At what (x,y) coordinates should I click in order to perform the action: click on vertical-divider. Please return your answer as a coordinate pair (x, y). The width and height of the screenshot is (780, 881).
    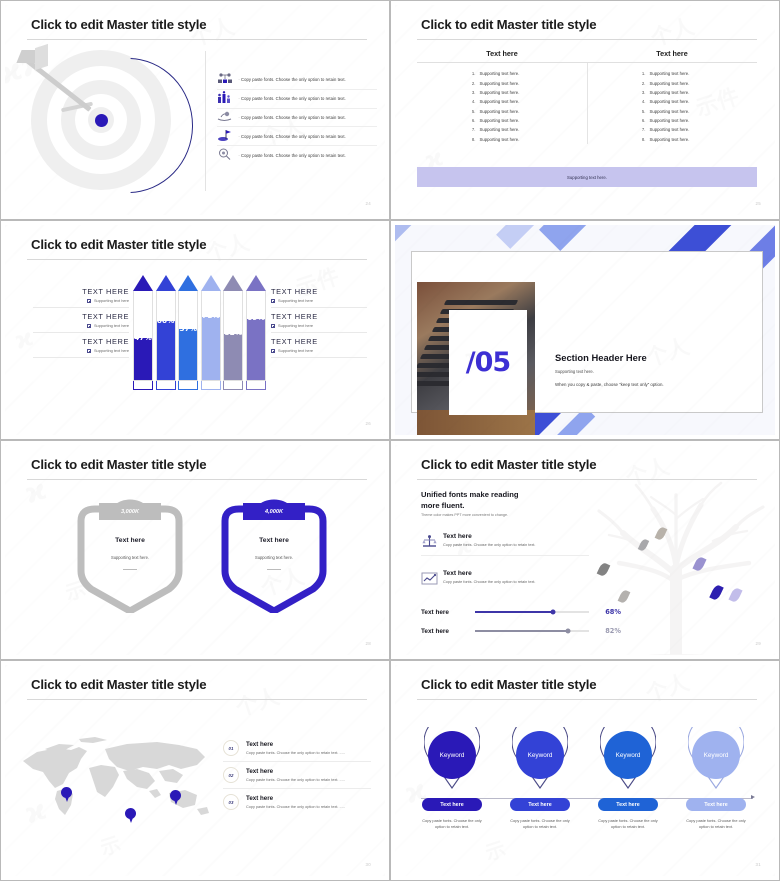
    Looking at the image, I should click on (205, 121).